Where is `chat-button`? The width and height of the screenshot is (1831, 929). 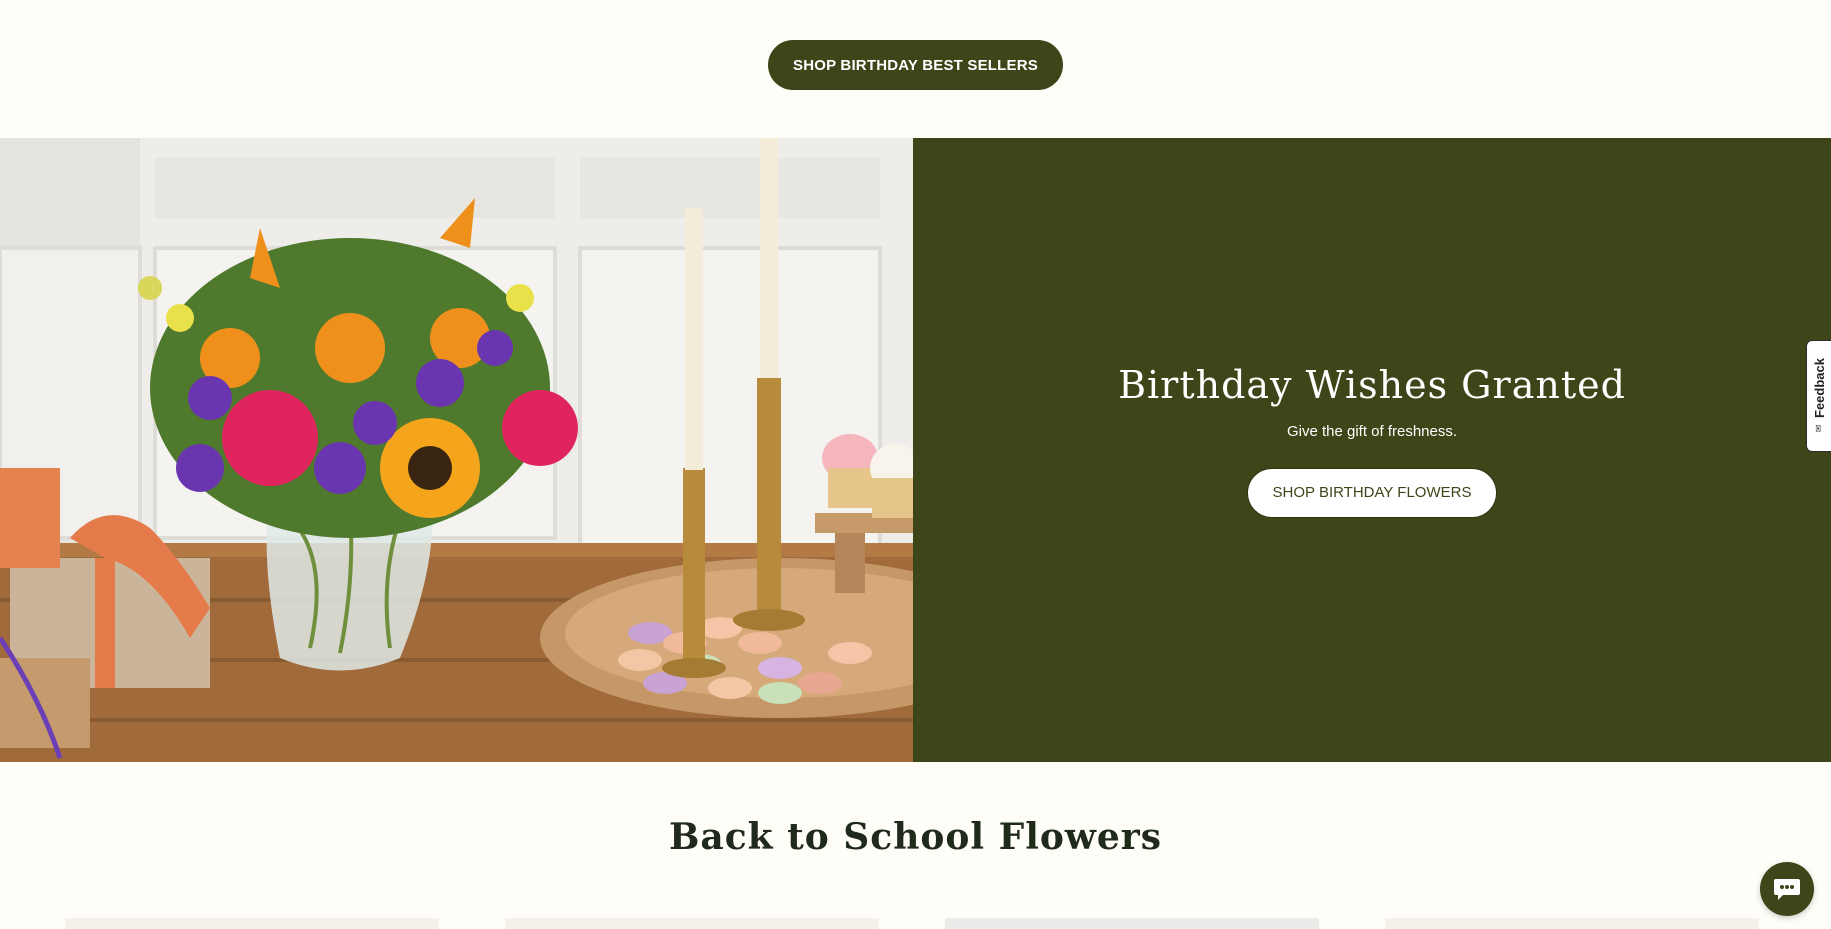
chat-button is located at coordinates (1787, 889).